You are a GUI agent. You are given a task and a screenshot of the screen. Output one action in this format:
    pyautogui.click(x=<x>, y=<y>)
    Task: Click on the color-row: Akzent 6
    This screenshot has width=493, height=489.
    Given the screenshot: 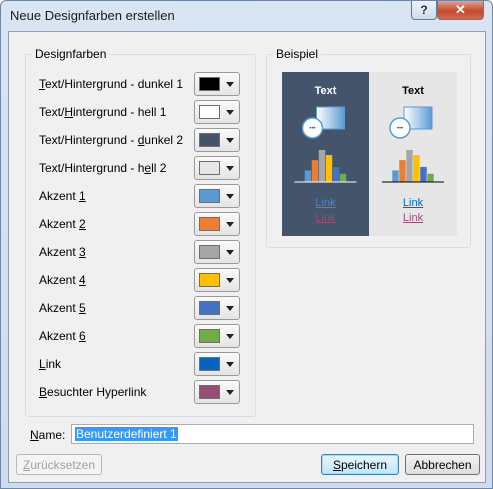 What is the action you would take?
    pyautogui.click(x=145, y=336)
    